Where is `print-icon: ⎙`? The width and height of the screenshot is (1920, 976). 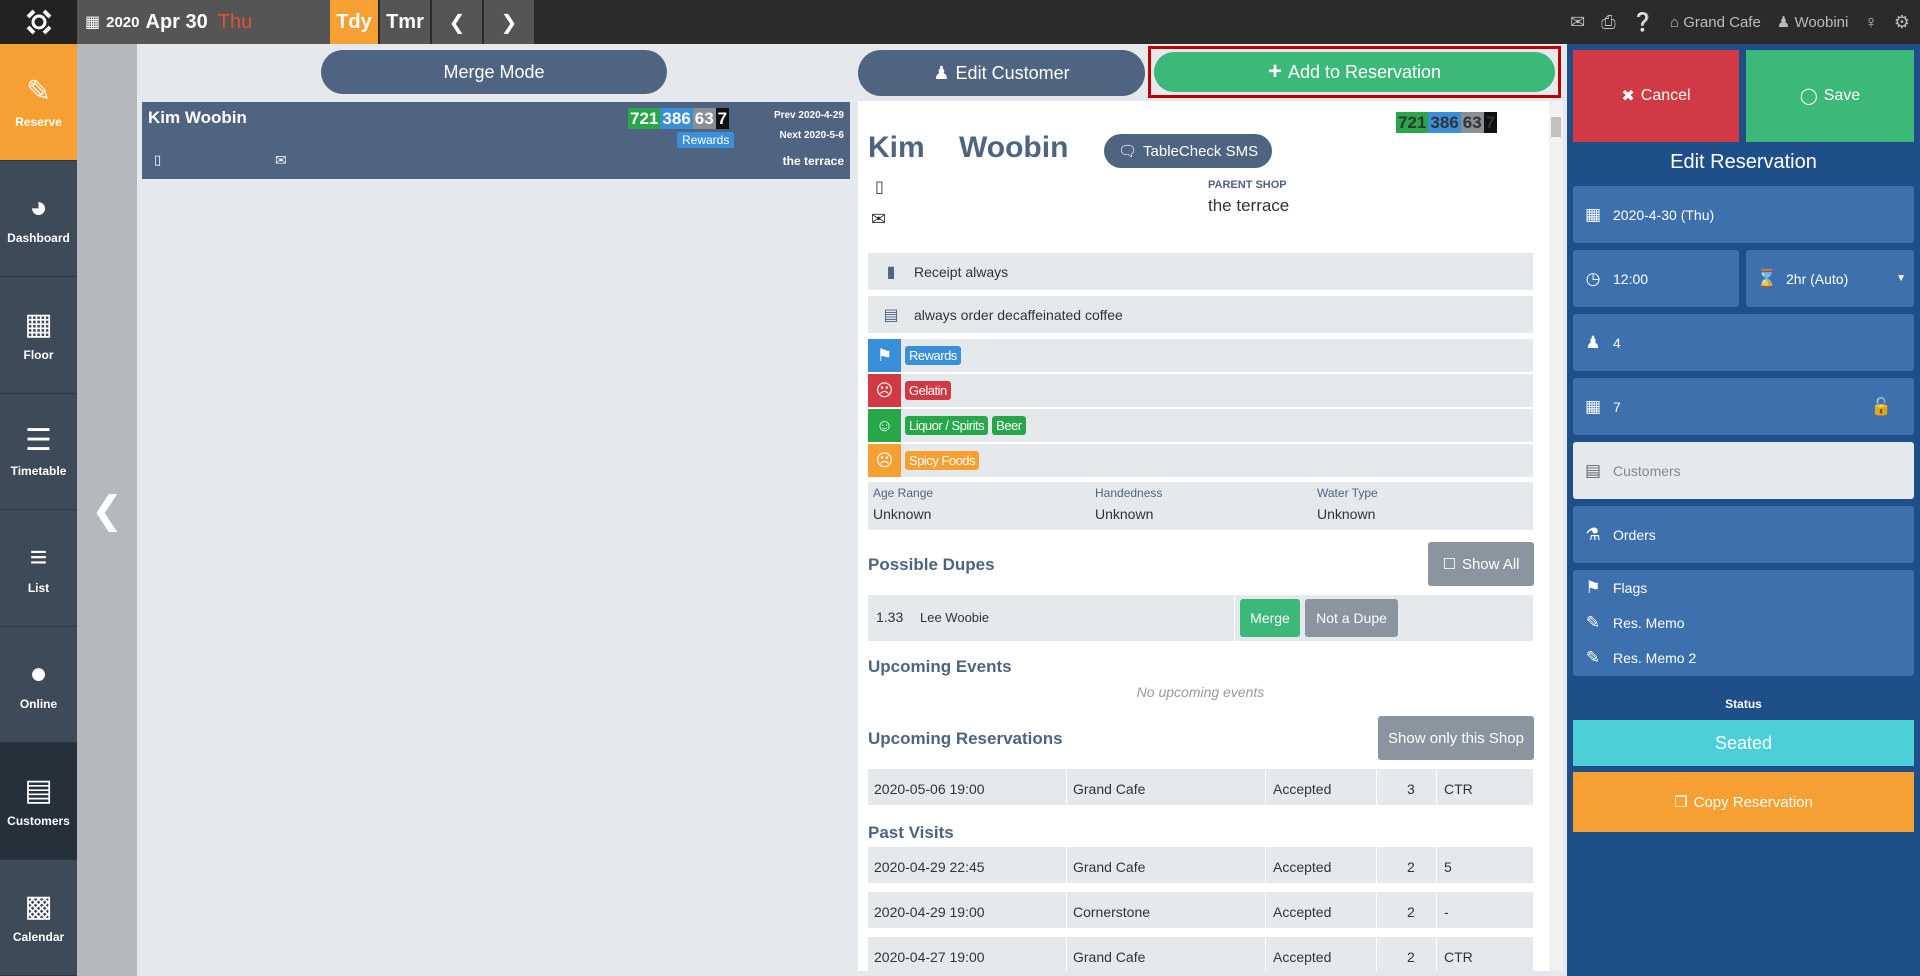 print-icon: ⎙ is located at coordinates (1608, 22).